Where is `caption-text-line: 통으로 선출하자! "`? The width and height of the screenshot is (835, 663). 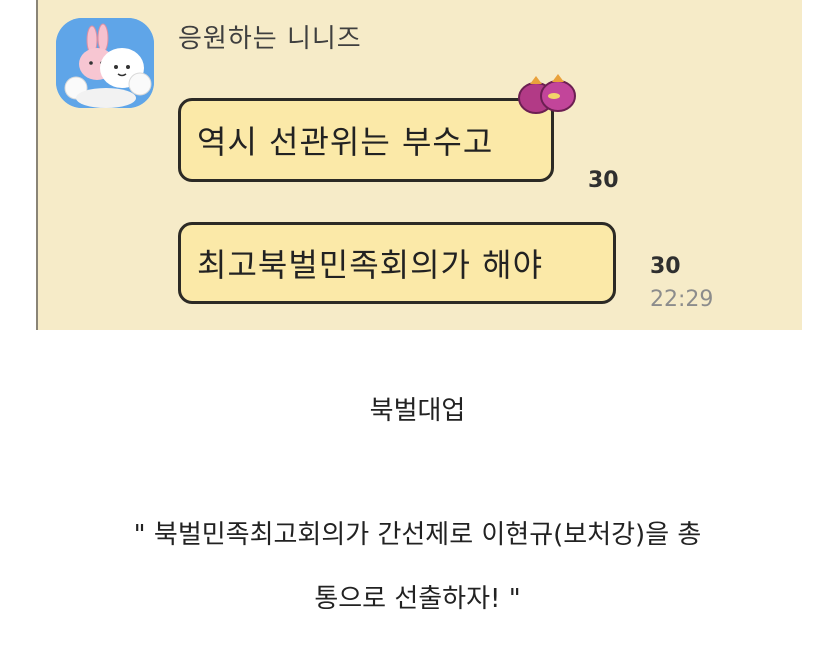
caption-text-line: 통으로 선출하자! " is located at coordinates (417, 599).